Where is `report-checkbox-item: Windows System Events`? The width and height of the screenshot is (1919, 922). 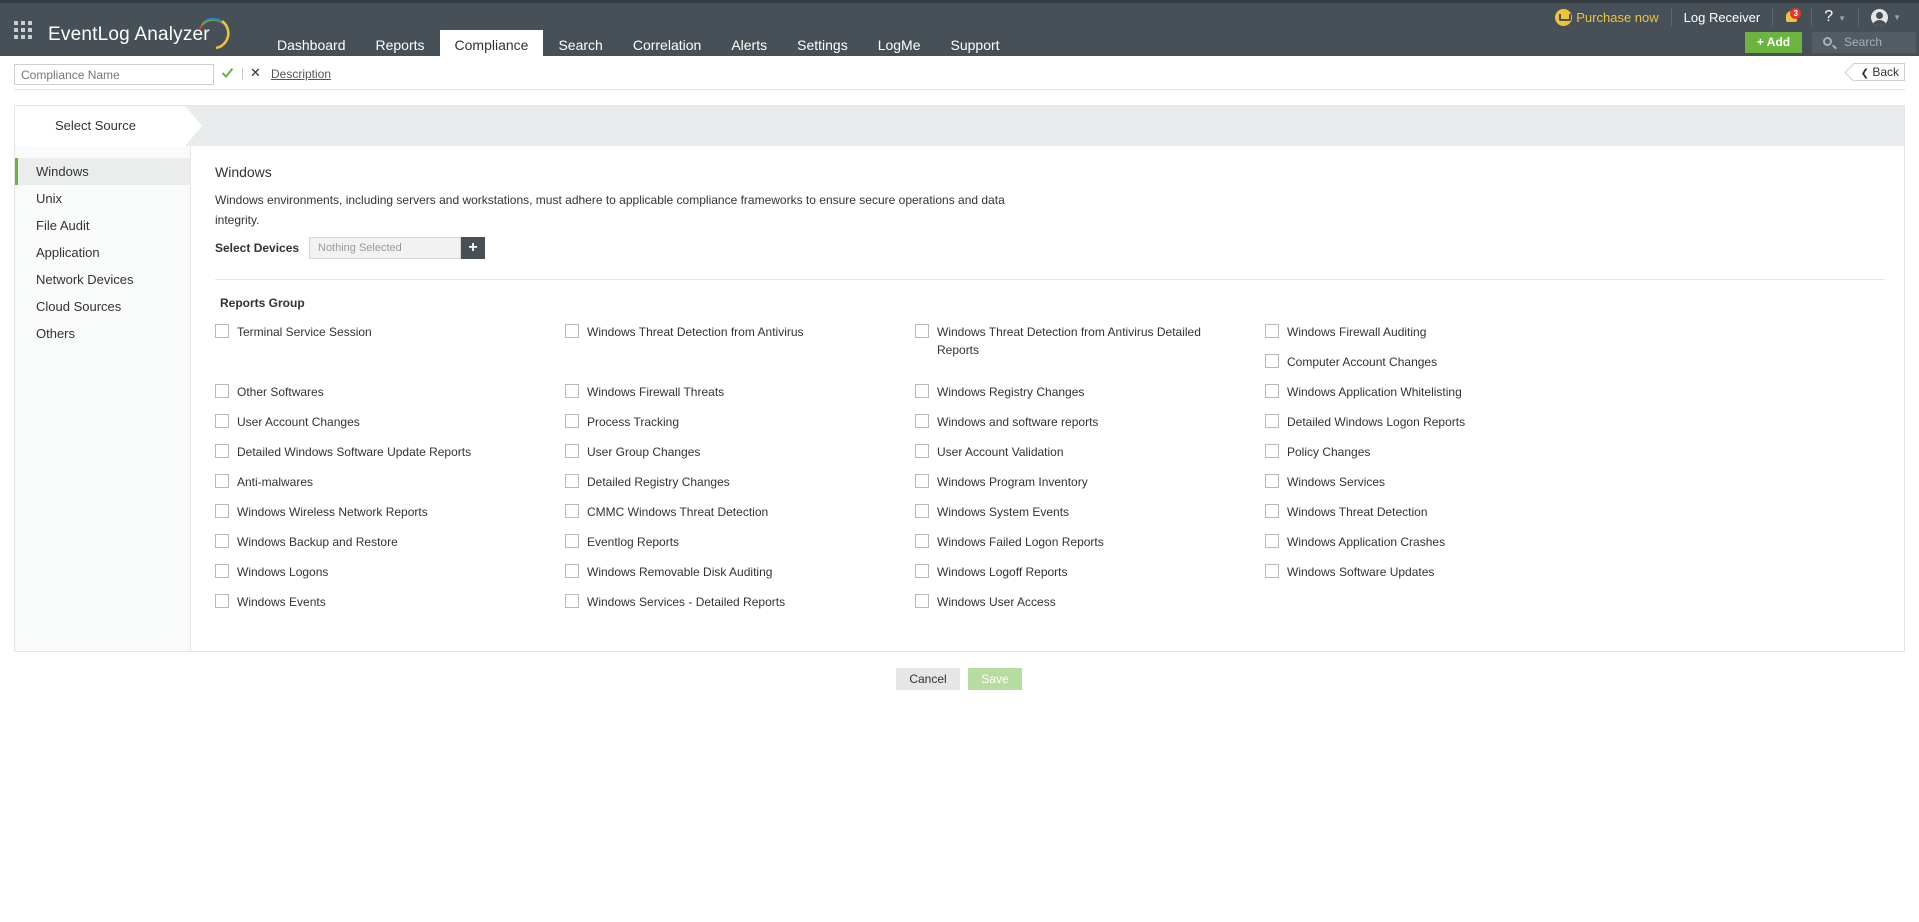 report-checkbox-item: Windows System Events is located at coordinates (1080, 512).